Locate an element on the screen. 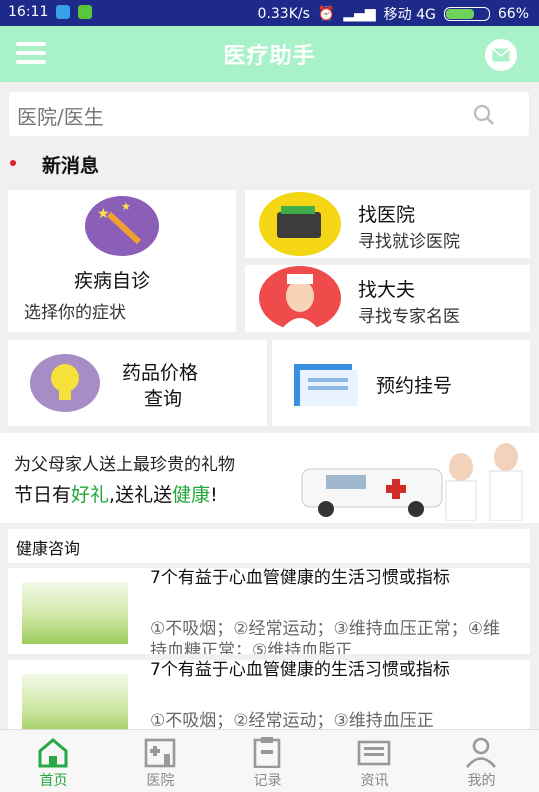  tab-news: 资讯 is located at coordinates (374, 761).